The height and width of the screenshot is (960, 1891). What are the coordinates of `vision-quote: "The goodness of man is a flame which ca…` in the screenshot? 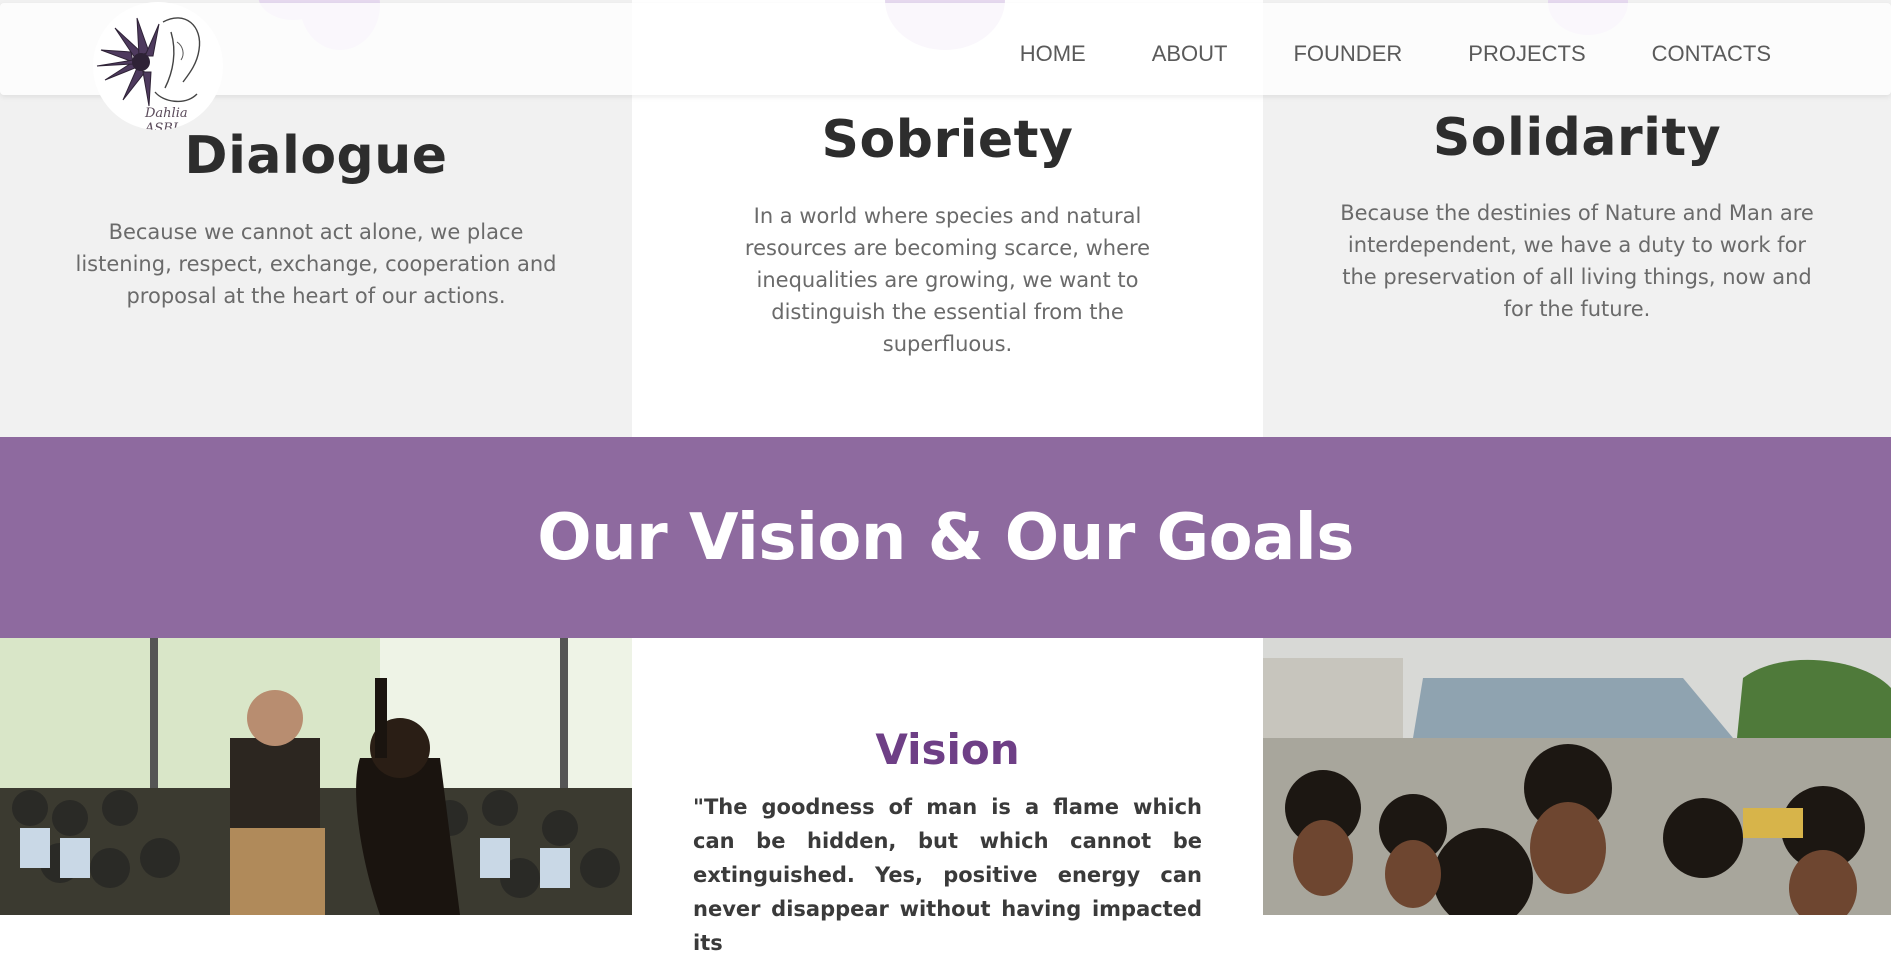 It's located at (947, 875).